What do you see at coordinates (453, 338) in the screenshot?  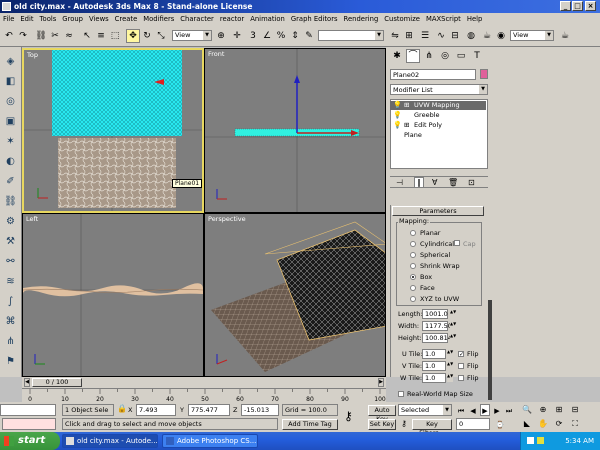 I see `height-spinner: ▲▼` at bounding box center [453, 338].